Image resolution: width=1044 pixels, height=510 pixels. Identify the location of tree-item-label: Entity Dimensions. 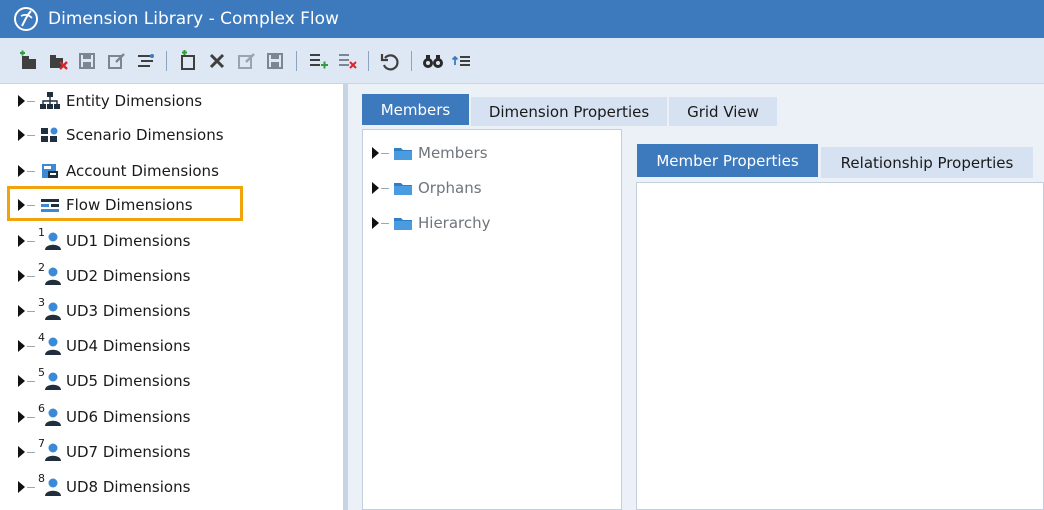
(134, 101).